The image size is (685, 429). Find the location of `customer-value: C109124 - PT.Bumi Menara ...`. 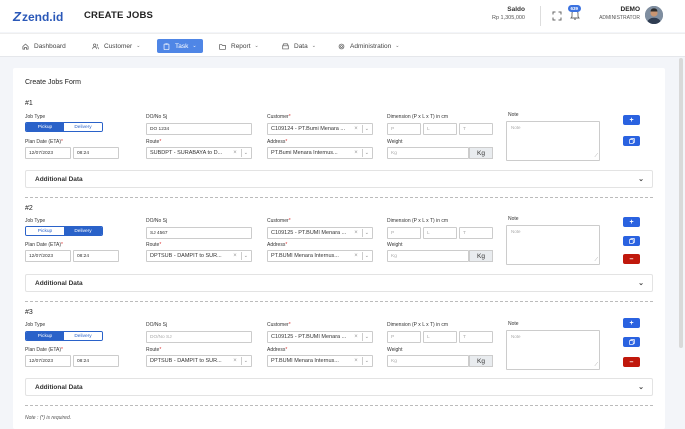

customer-value: C109124 - PT.Bumi Menara ... is located at coordinates (308, 129).